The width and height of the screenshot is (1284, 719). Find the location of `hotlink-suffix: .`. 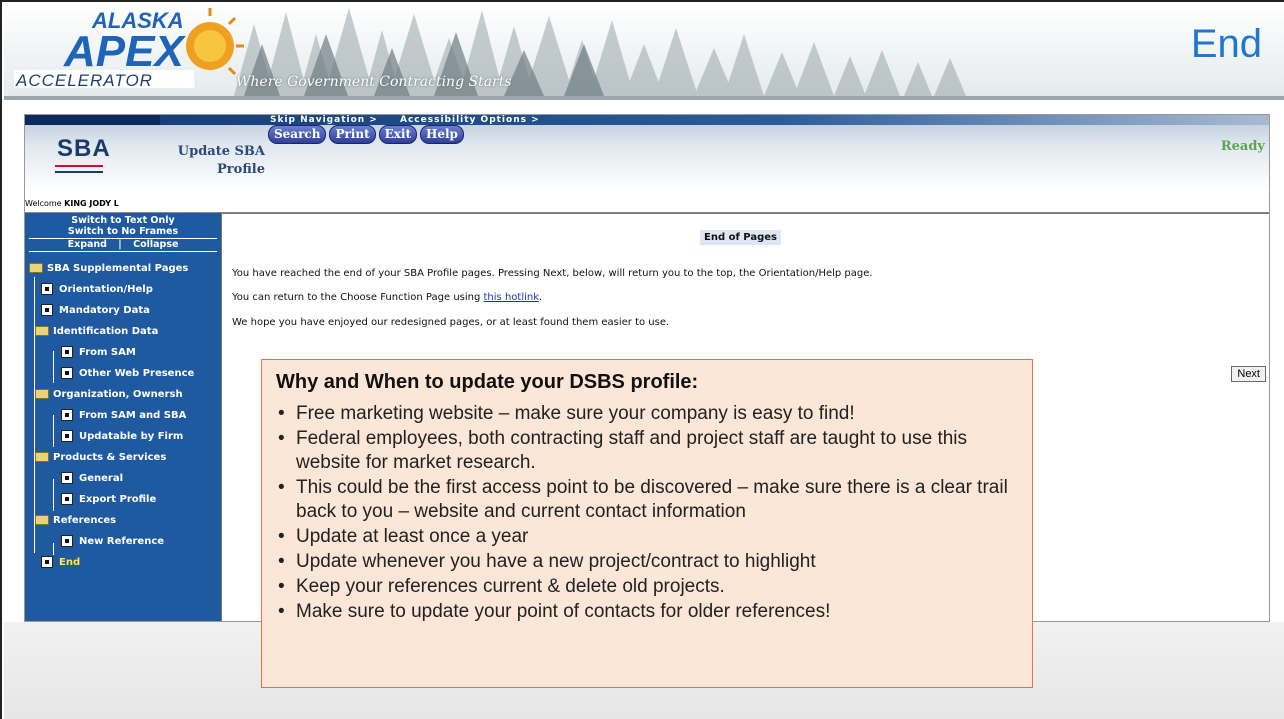

hotlink-suffix: . is located at coordinates (541, 297).